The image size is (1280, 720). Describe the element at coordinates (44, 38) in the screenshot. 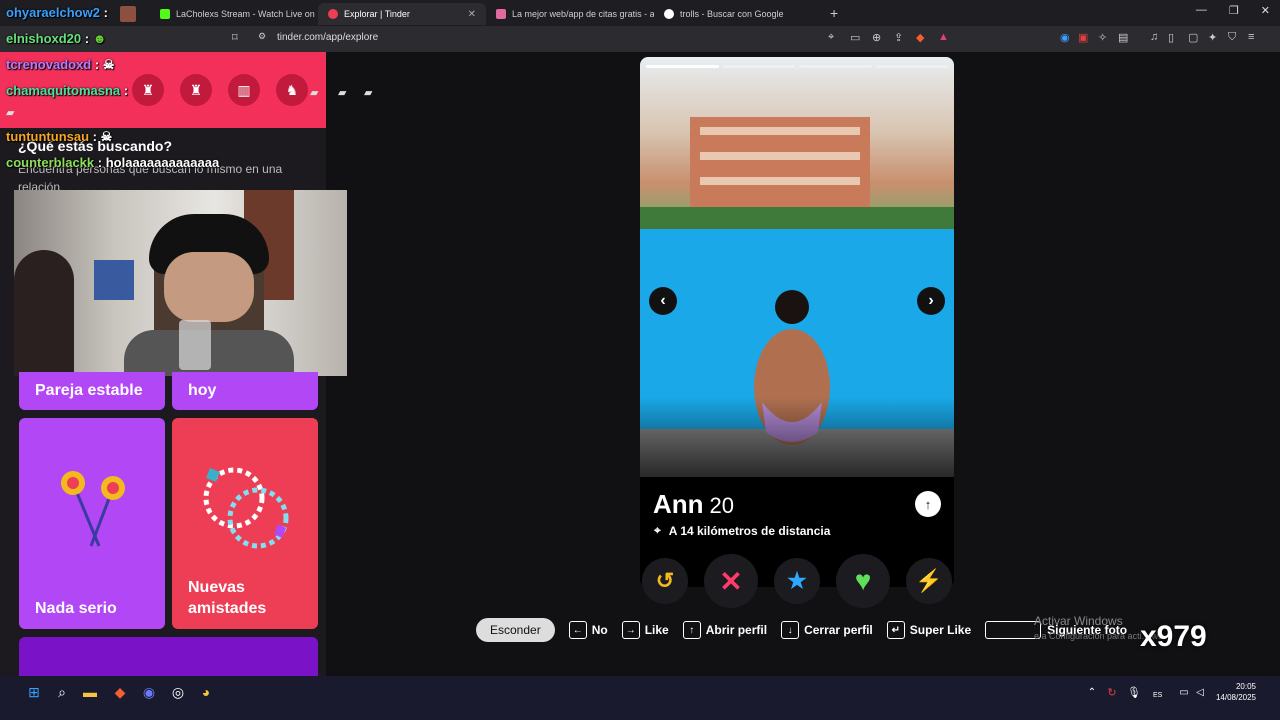

I see `chat-username: elnishoxd20` at that location.